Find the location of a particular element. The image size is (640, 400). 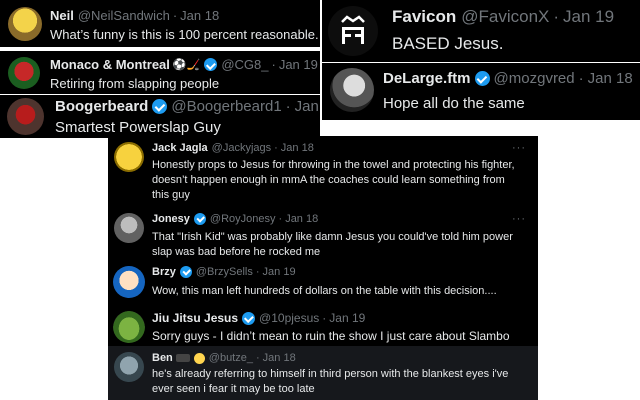

author-handle: @mozgvred is located at coordinates (534, 78).